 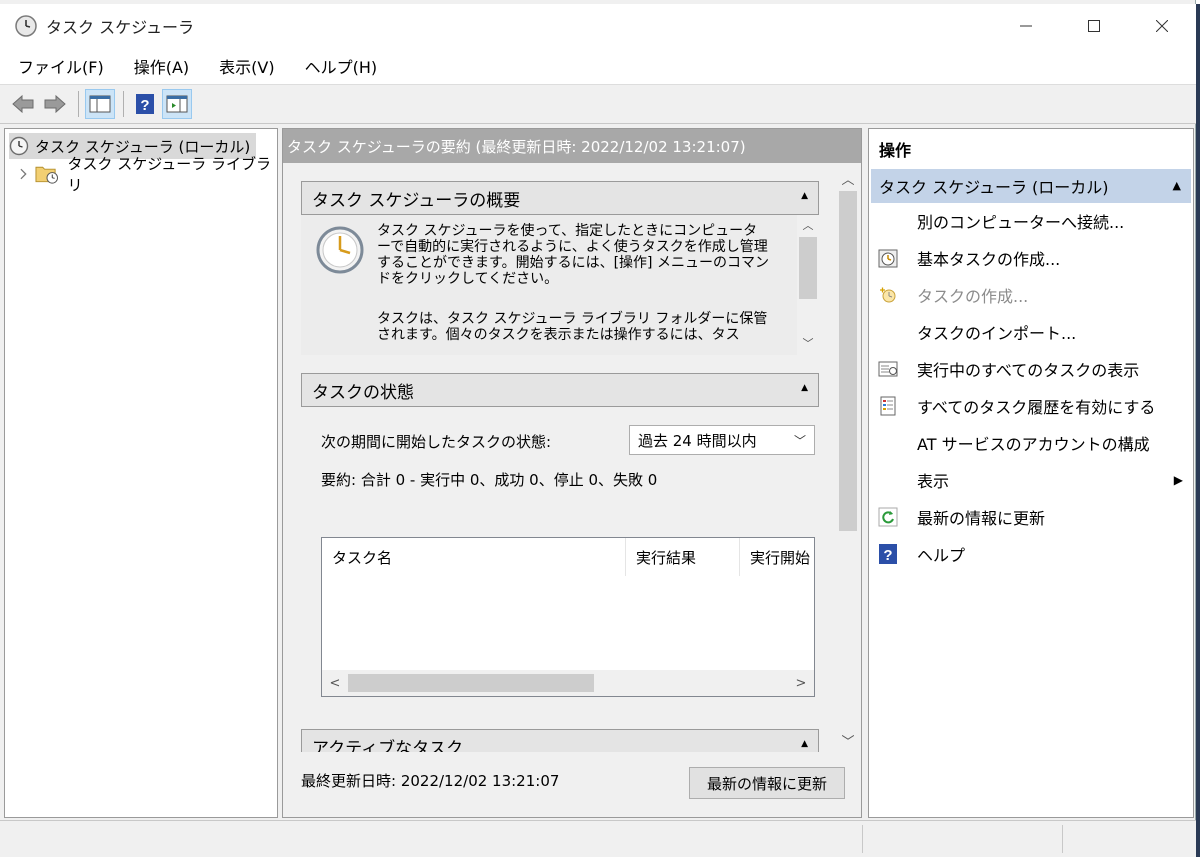 I want to click on close-button, so click(x=1162, y=26).